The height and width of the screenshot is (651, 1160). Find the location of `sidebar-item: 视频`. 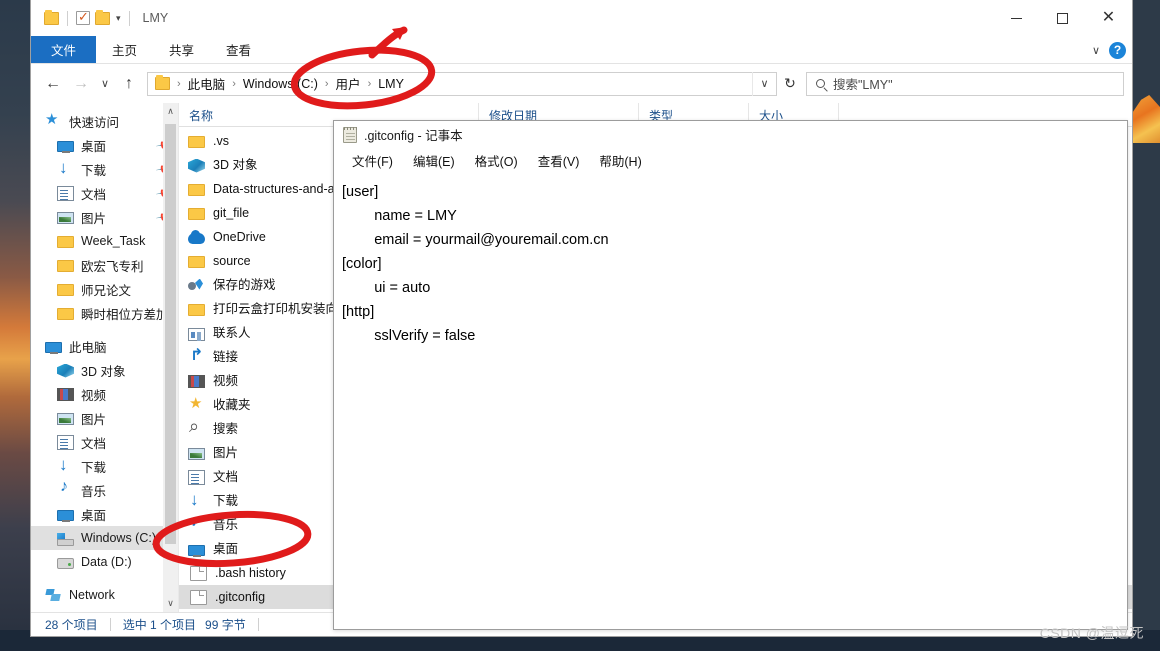

sidebar-item: 视频 is located at coordinates (104, 394).